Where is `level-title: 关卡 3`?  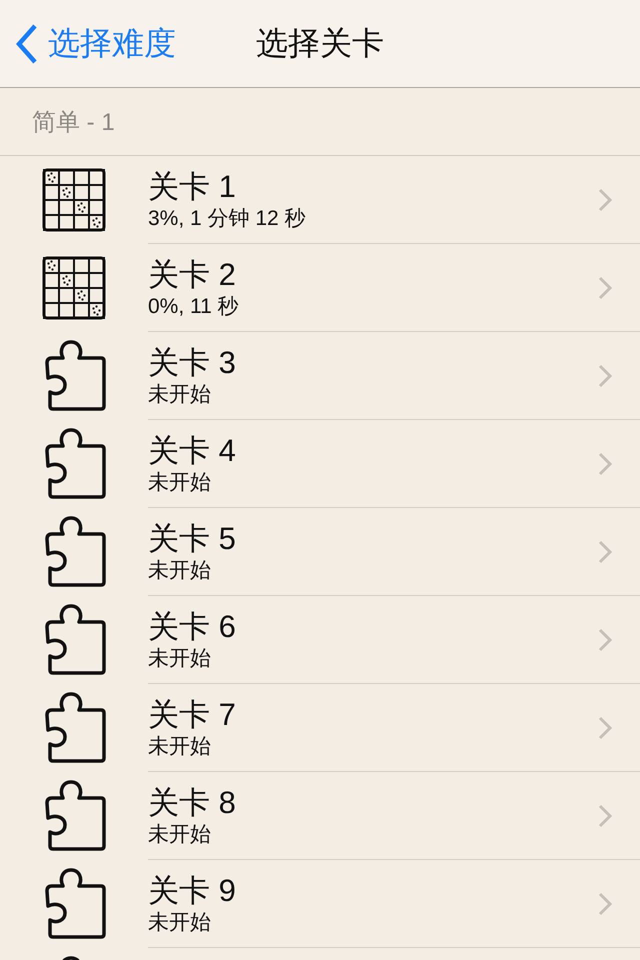 level-title: 关卡 3 is located at coordinates (192, 363).